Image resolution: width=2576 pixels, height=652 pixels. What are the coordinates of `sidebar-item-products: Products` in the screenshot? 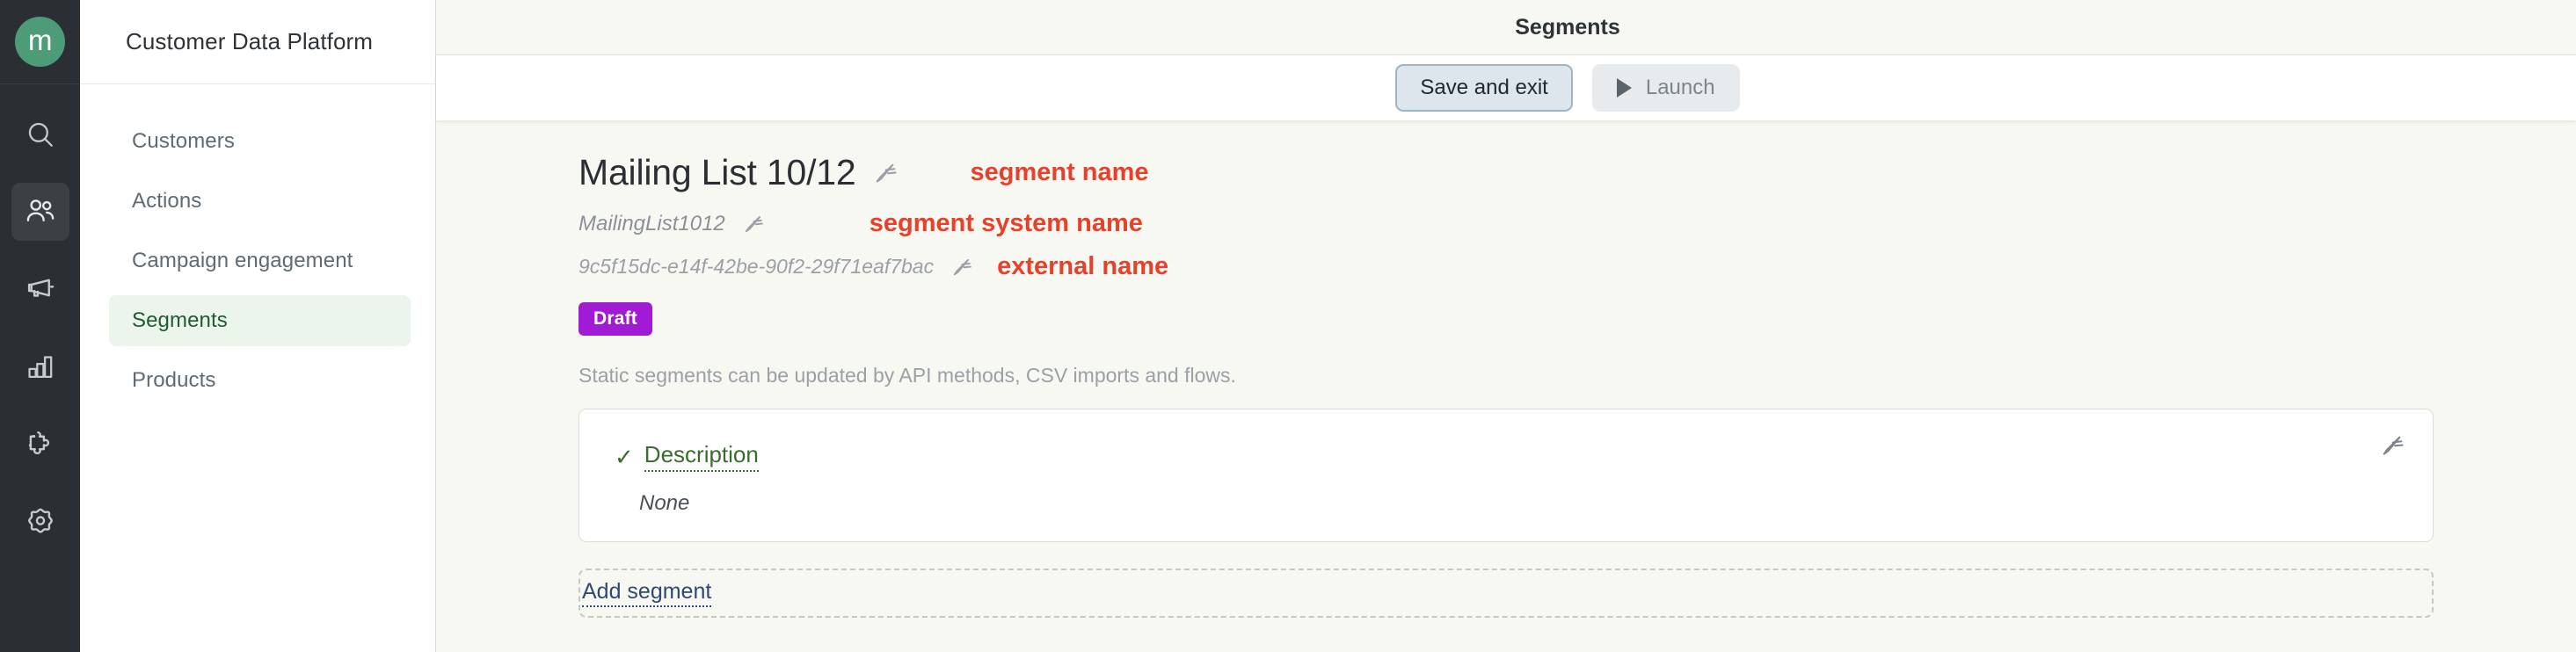 It's located at (260, 381).